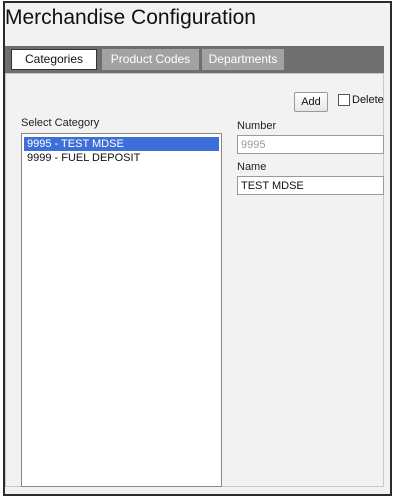  I want to click on number-label: Number, so click(257, 126).